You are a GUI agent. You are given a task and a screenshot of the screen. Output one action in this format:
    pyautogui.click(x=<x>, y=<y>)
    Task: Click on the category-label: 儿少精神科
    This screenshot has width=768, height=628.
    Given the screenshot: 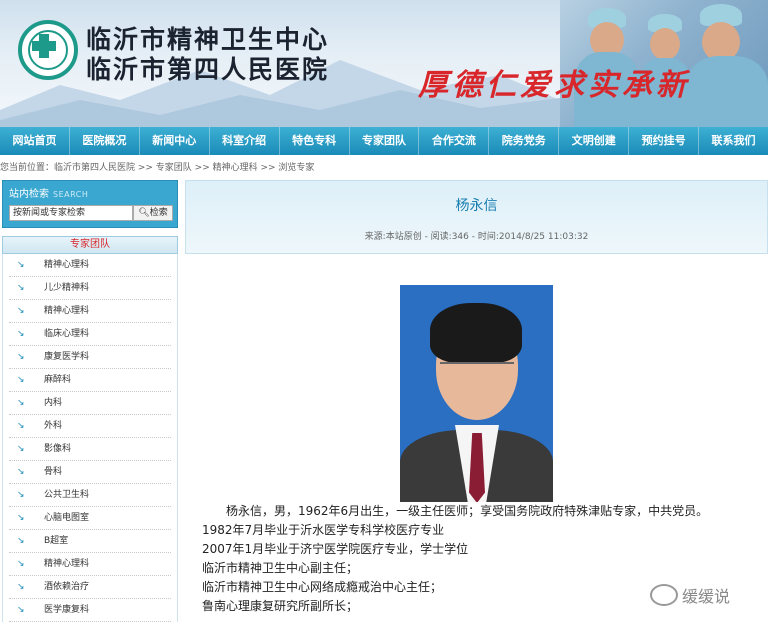 What is the action you would take?
    pyautogui.click(x=67, y=288)
    